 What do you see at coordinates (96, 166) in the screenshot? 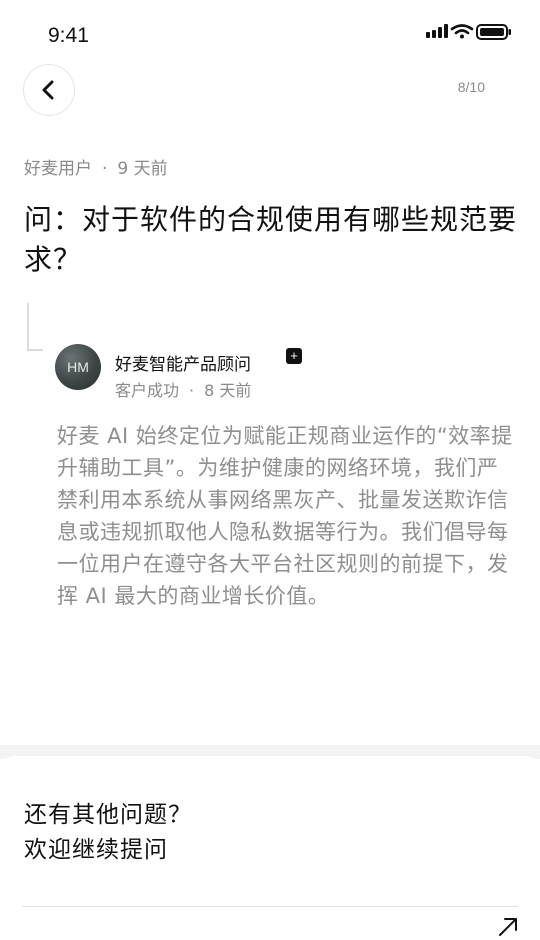
I see `question-meta: 好麦用户 · 9 天前` at bounding box center [96, 166].